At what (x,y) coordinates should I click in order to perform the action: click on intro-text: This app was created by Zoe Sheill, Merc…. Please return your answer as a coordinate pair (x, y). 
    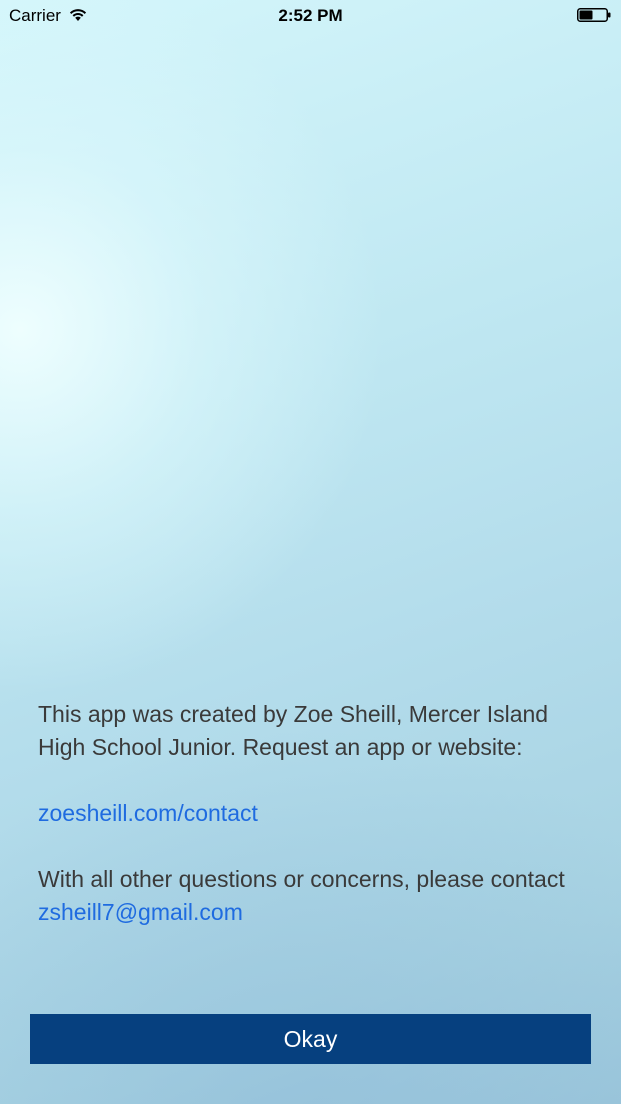
    Looking at the image, I should click on (293, 730).